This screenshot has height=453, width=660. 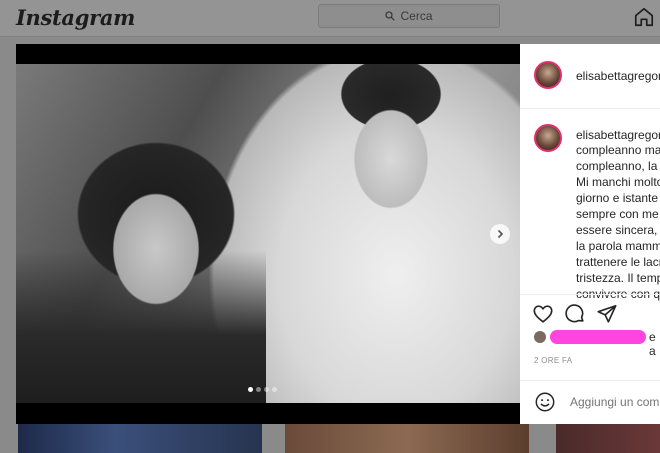 What do you see at coordinates (615, 402) in the screenshot?
I see `comment-input` at bounding box center [615, 402].